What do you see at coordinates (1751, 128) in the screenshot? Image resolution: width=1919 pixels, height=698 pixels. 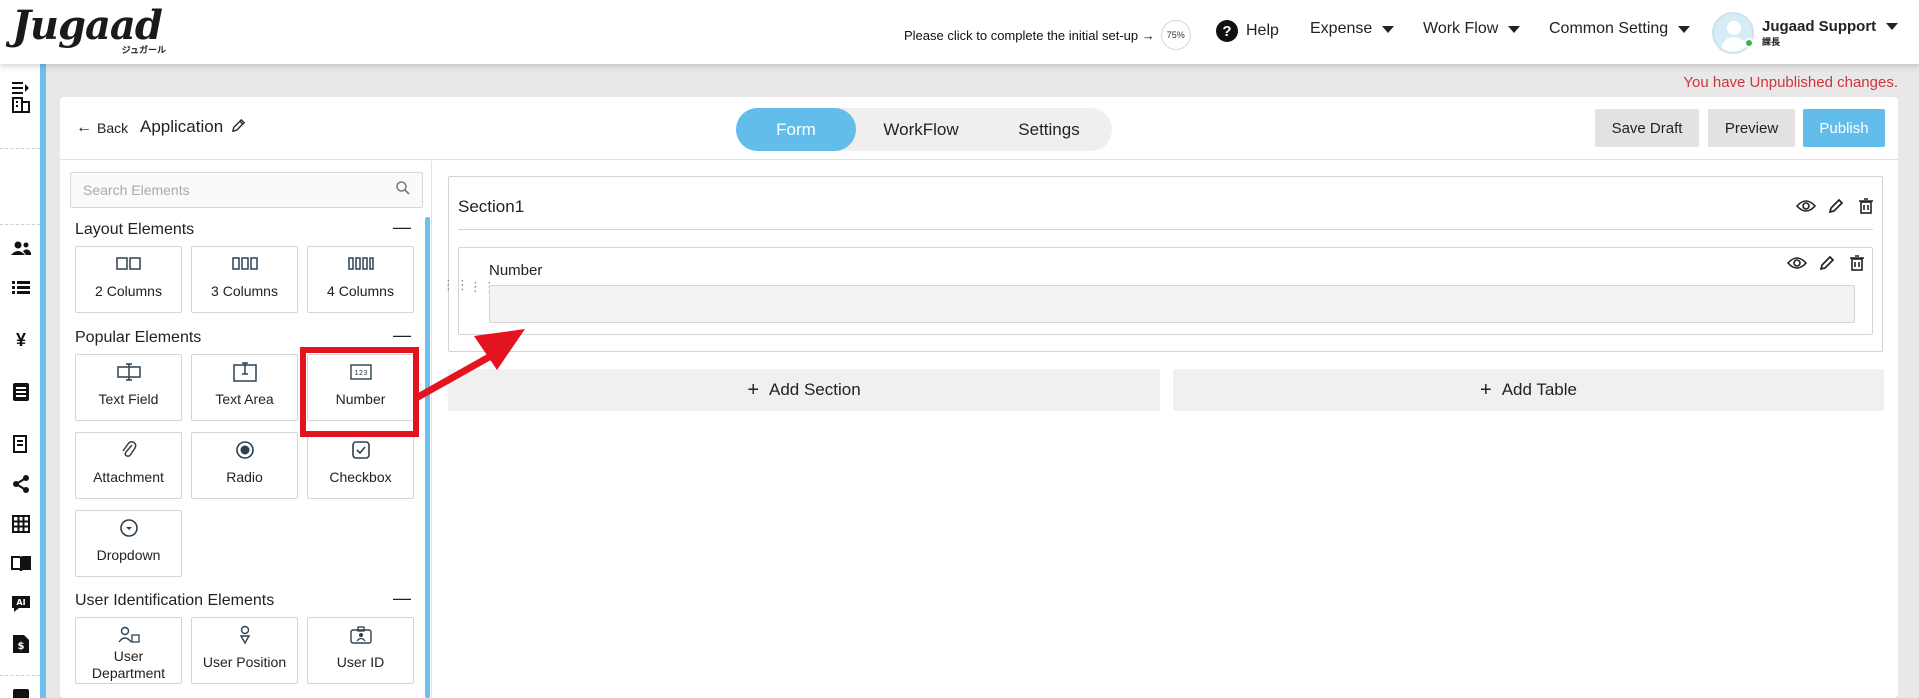 I see `preview-button: Preview` at bounding box center [1751, 128].